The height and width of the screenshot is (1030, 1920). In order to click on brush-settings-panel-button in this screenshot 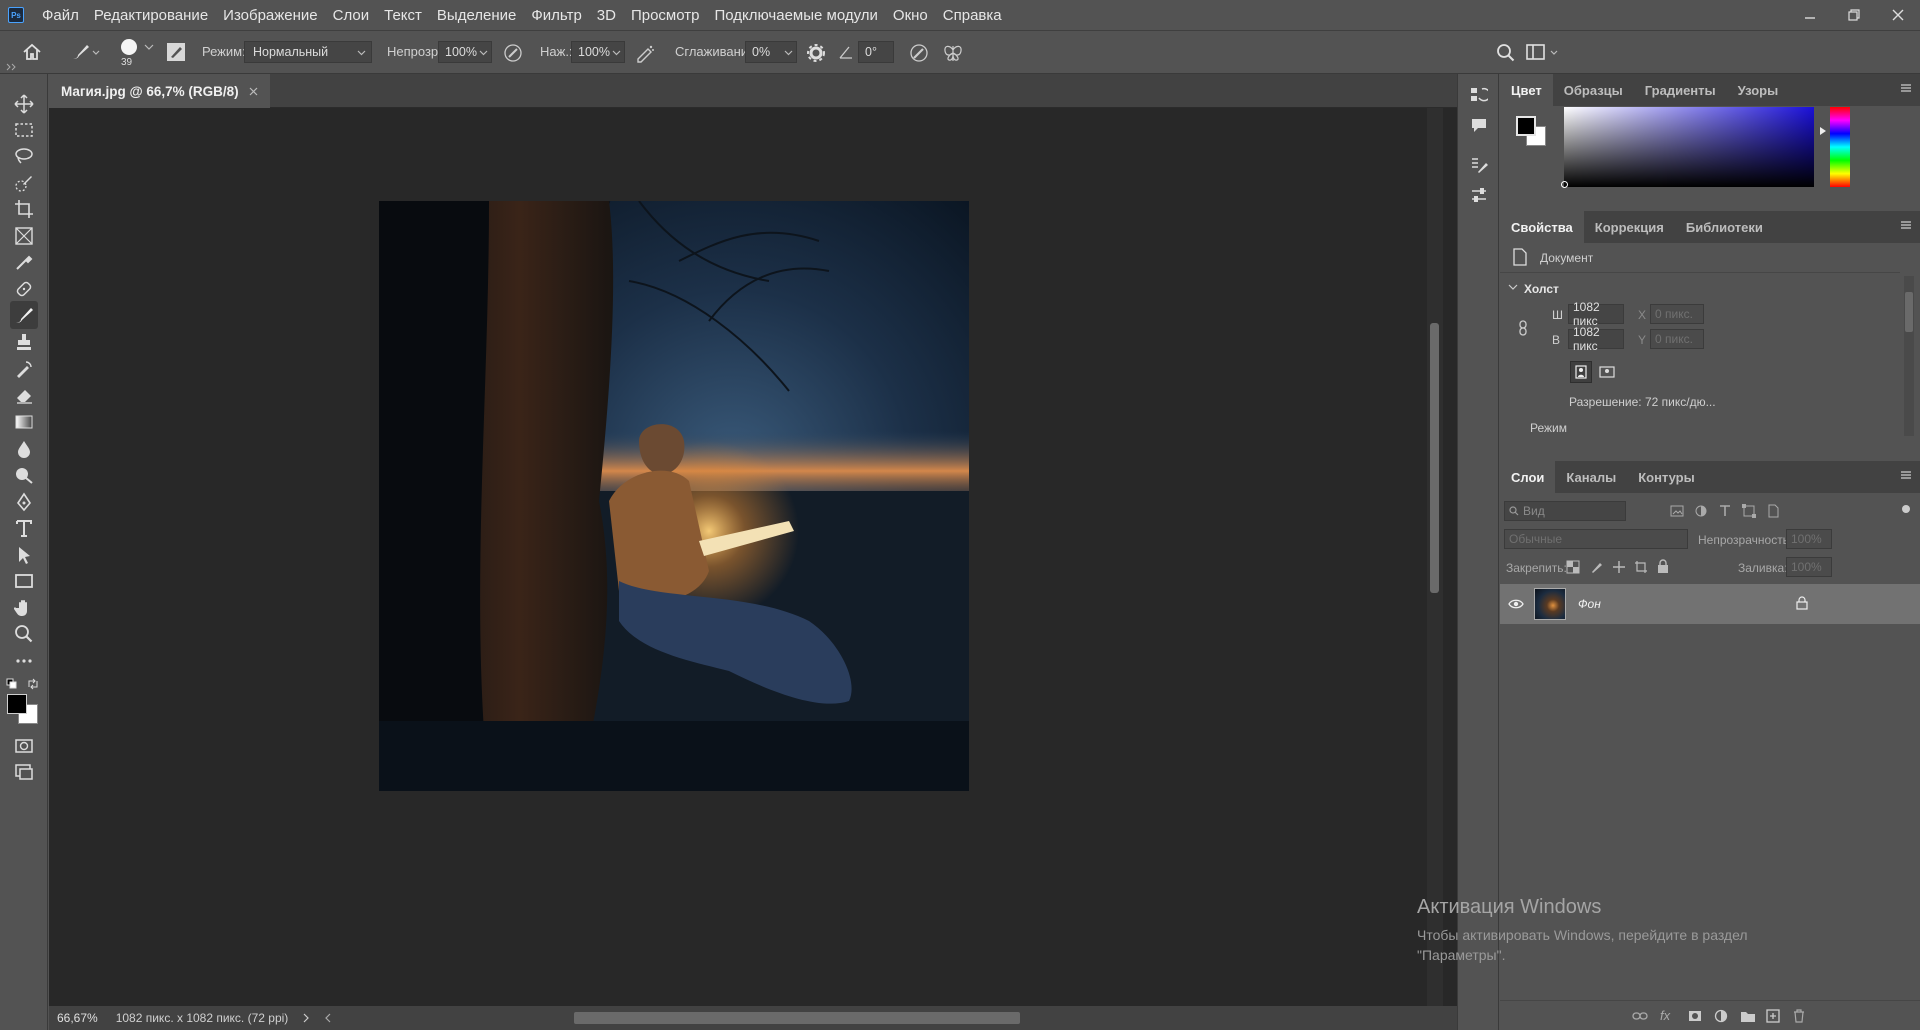, I will do `click(1479, 165)`.